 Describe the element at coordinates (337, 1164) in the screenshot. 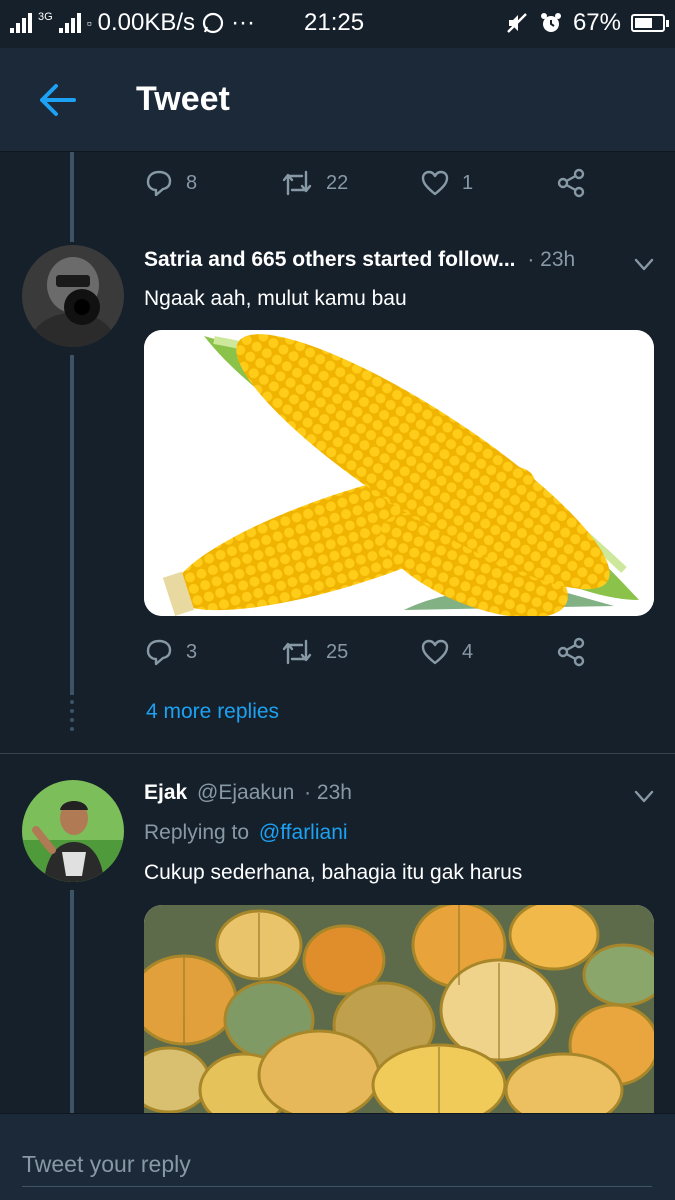

I see `reply-input` at that location.